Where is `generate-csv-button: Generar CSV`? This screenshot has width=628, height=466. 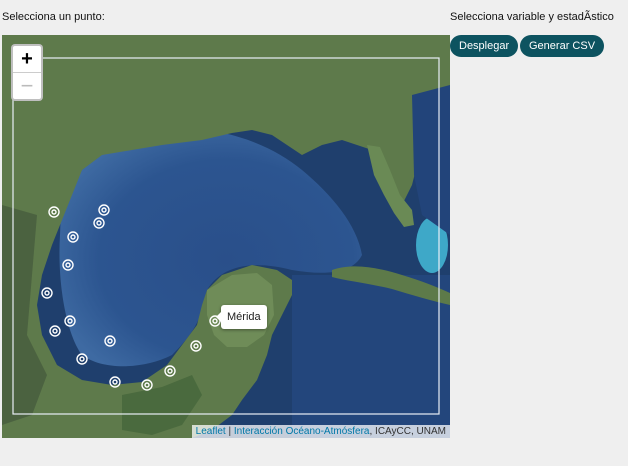 generate-csv-button: Generar CSV is located at coordinates (562, 46).